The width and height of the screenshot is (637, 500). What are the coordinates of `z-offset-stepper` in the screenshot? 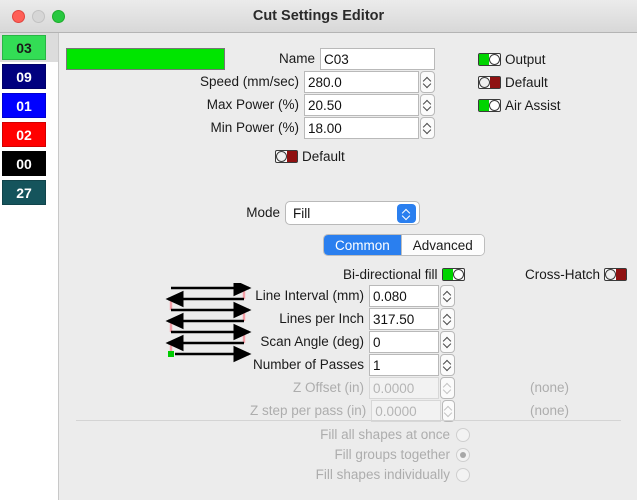 It's located at (447, 388).